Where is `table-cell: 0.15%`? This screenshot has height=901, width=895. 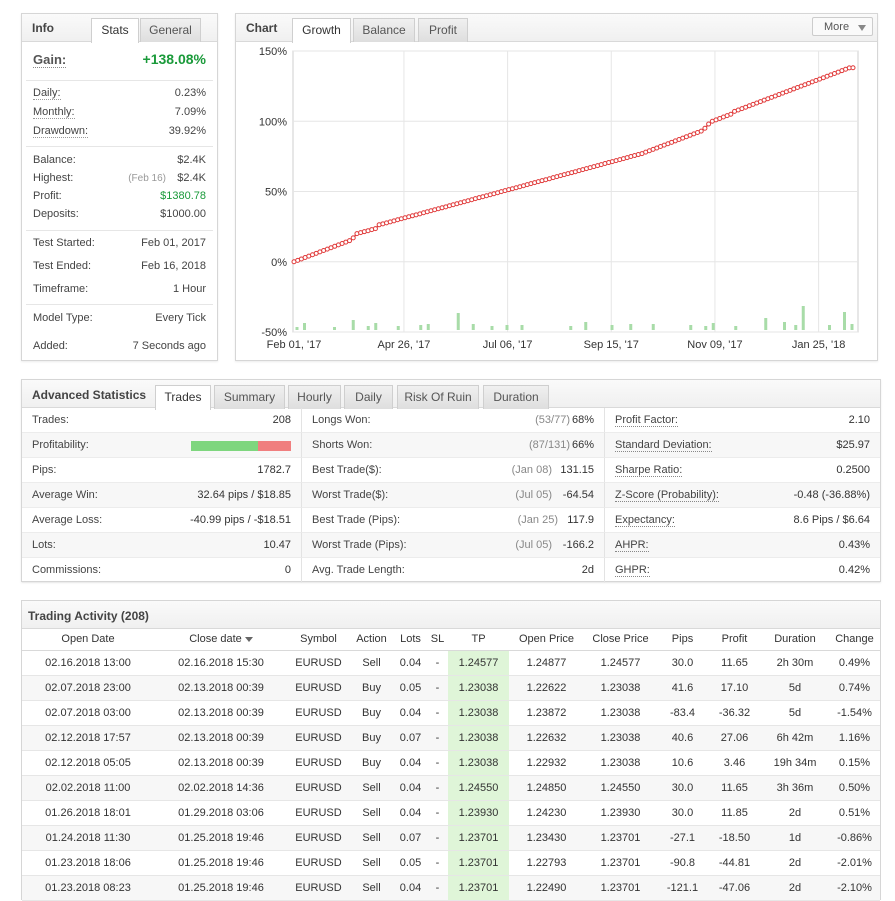 table-cell: 0.15% is located at coordinates (854, 763).